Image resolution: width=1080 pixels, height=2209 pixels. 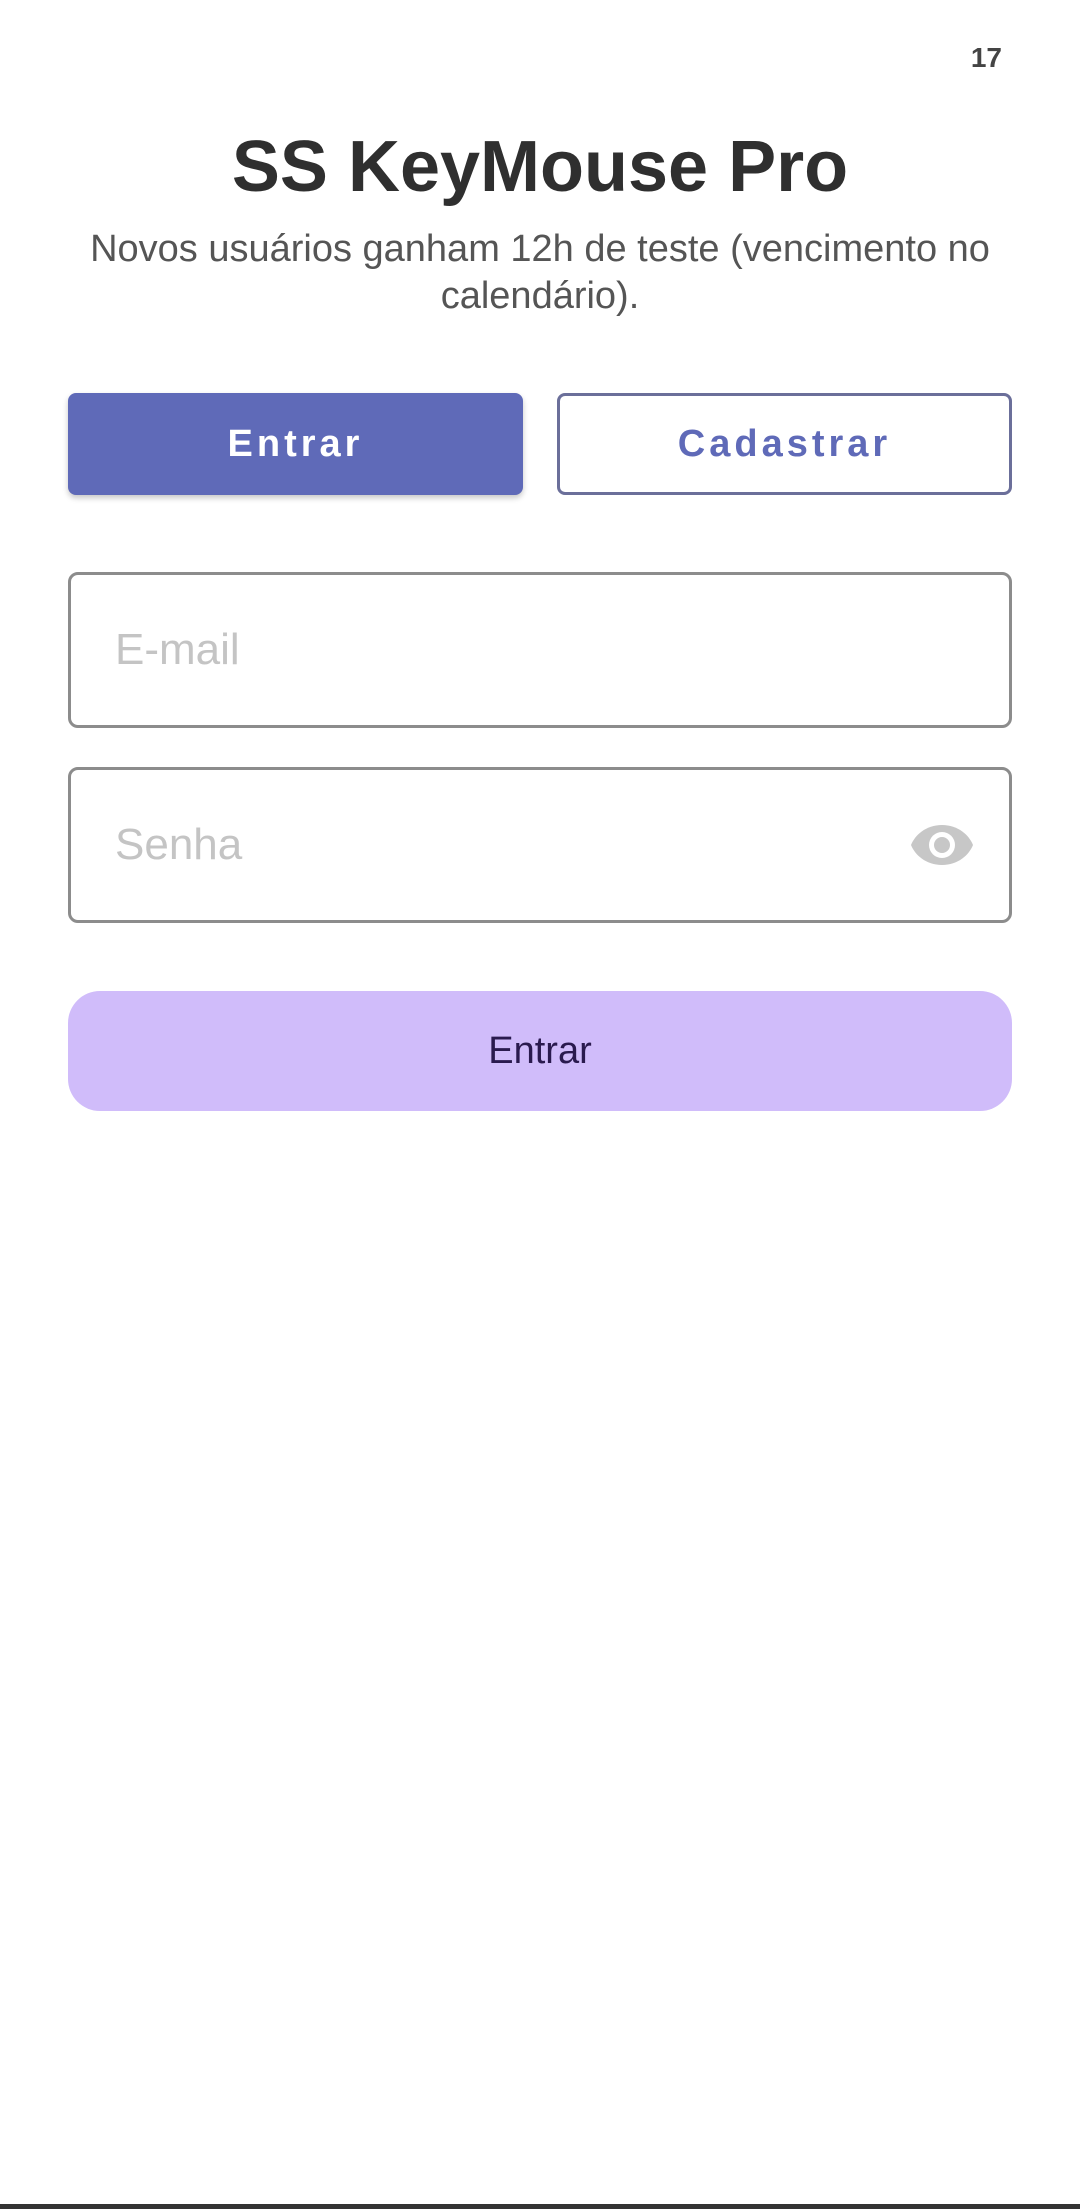 I want to click on email-field, so click(x=561, y=650).